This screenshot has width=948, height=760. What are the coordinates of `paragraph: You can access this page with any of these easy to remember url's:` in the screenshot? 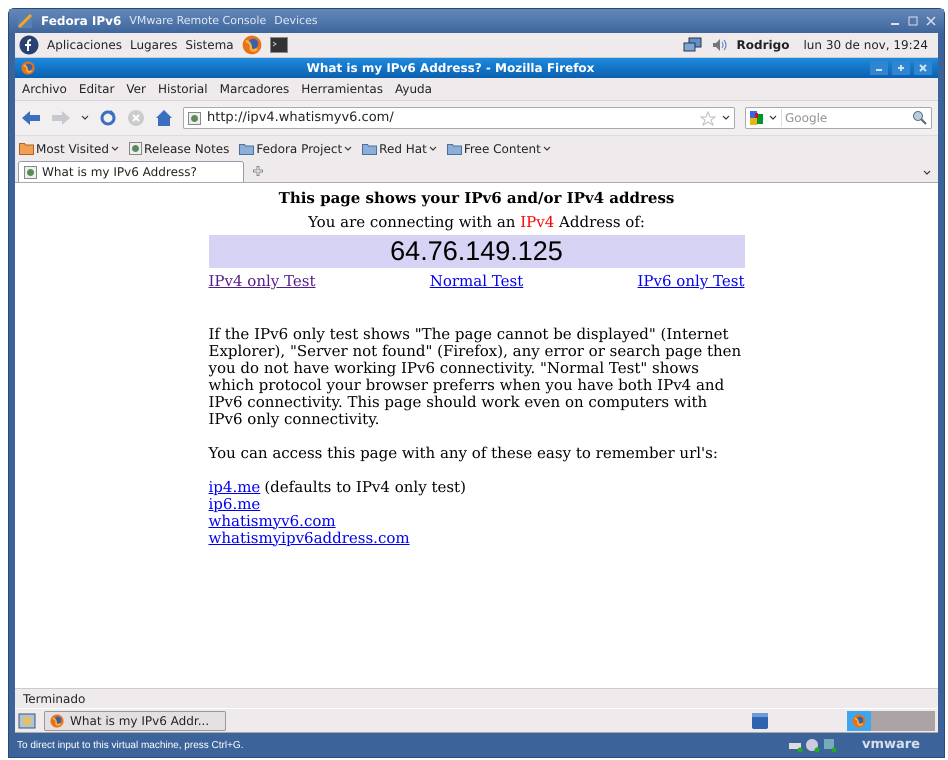 It's located at (463, 453).